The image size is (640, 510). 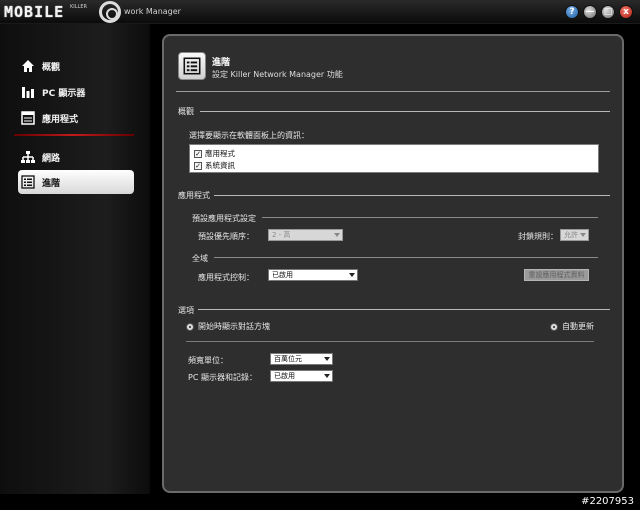 I want to click on title-bar: MOBILE KILLER work Manager ? — □ x, so click(x=320, y=12).